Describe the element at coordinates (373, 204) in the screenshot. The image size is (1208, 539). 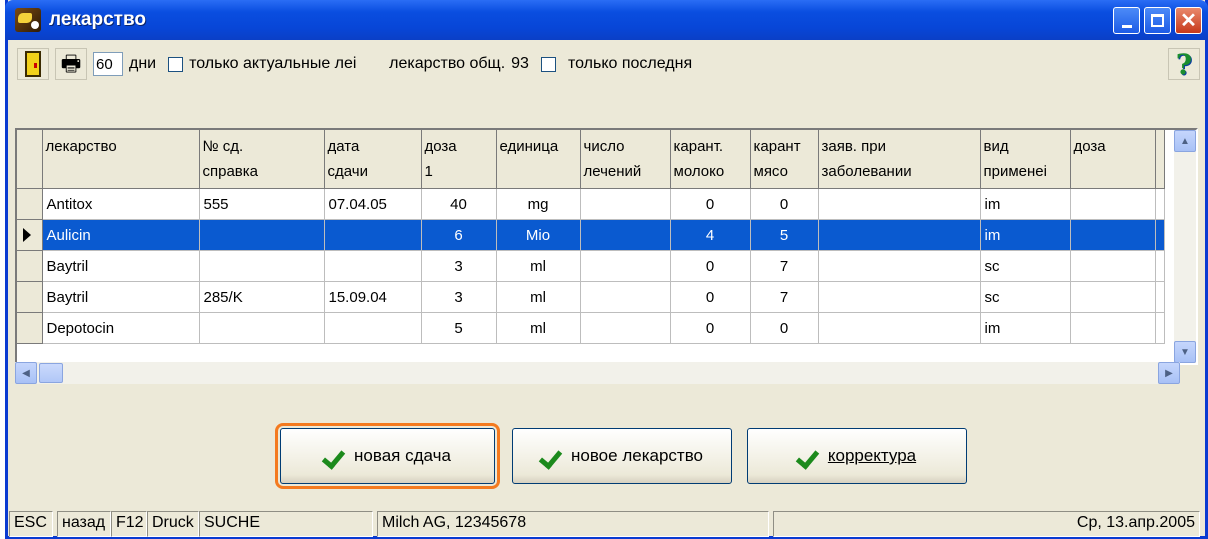
I see `table-cell: 07.04.05` at that location.